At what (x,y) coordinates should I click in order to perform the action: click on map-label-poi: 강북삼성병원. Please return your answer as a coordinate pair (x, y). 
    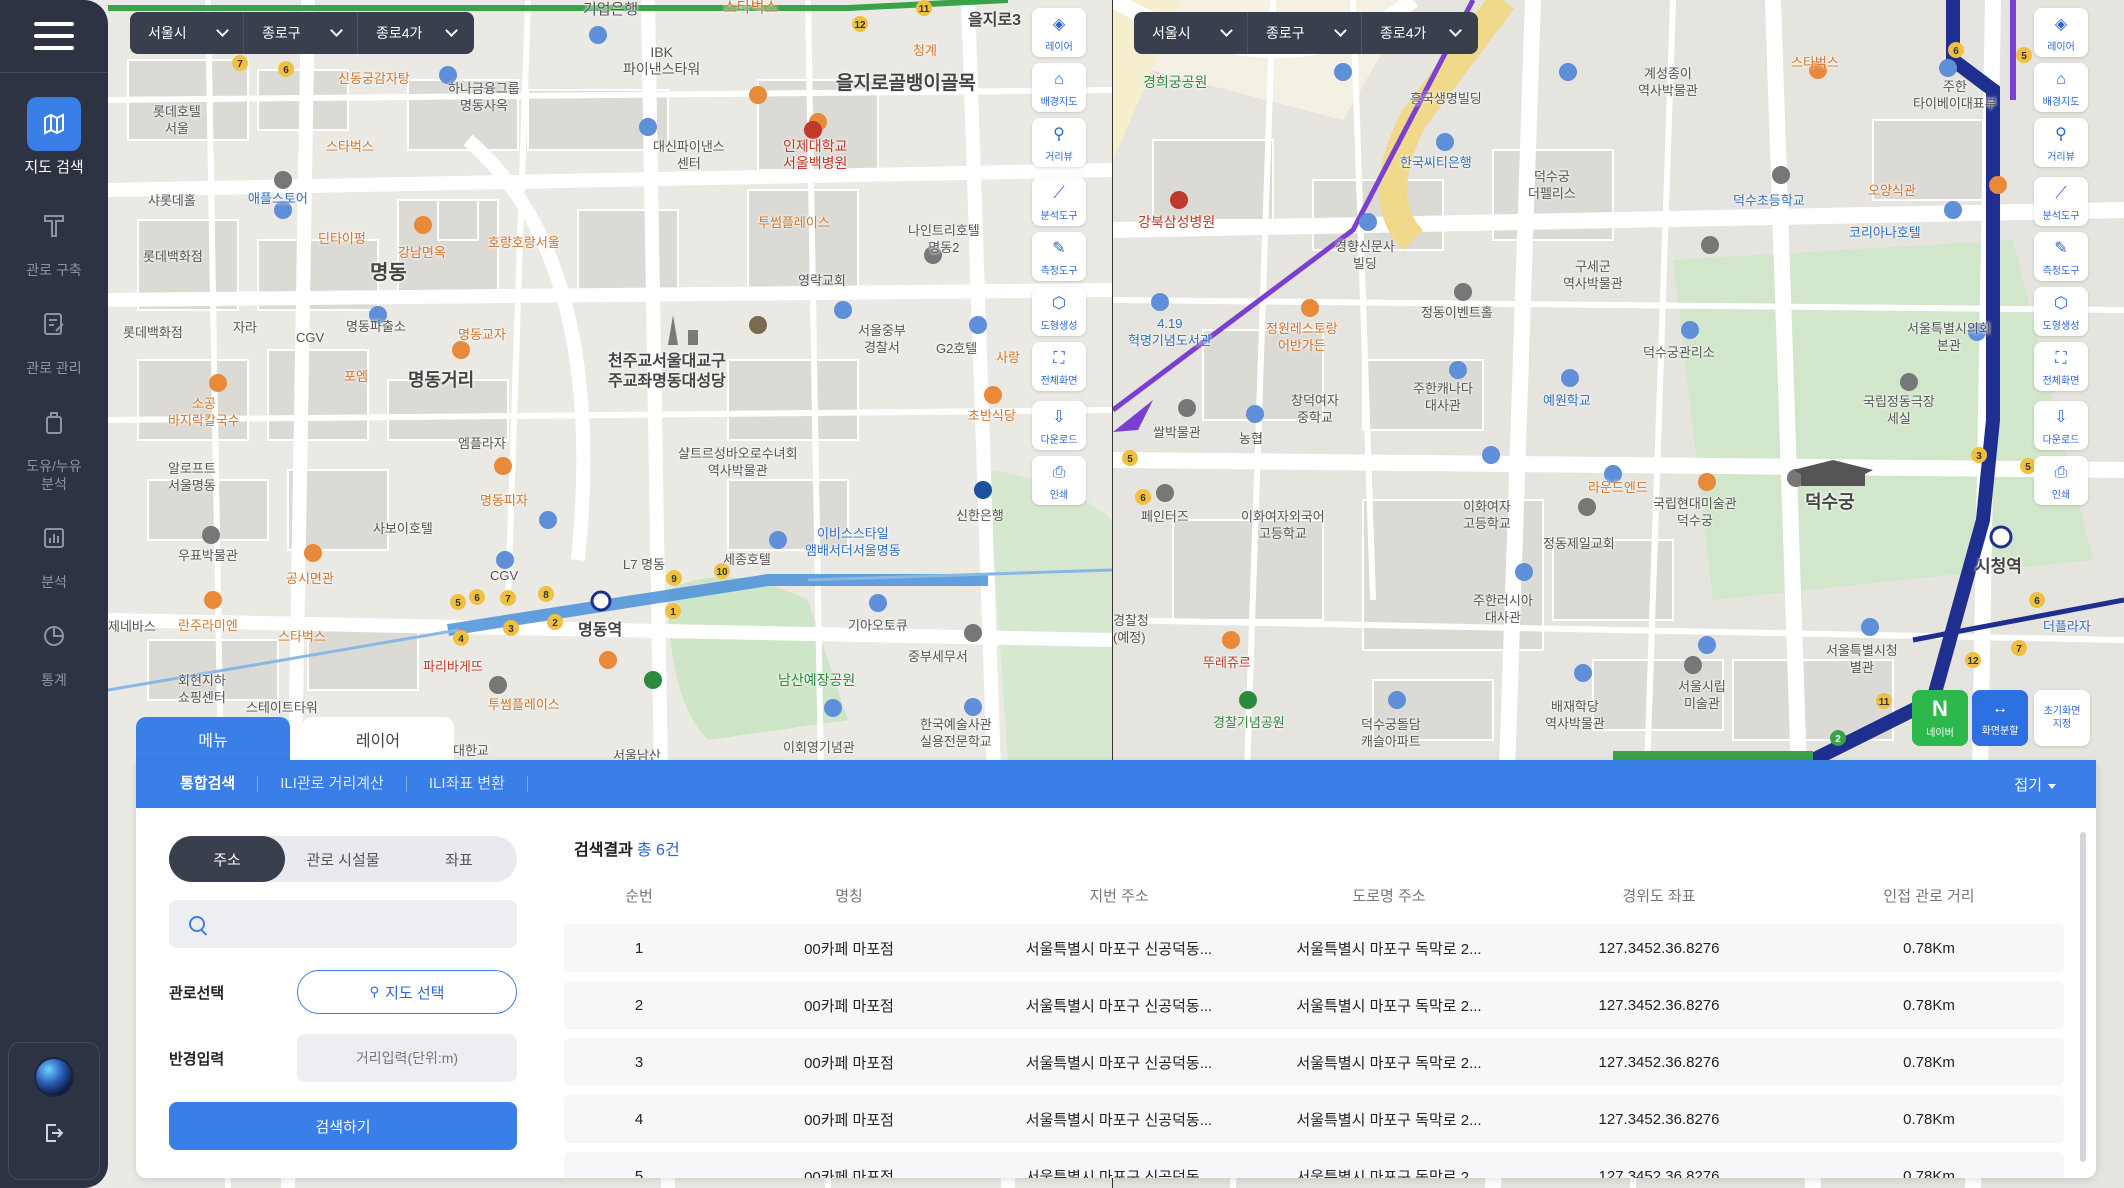
    Looking at the image, I should click on (1177, 222).